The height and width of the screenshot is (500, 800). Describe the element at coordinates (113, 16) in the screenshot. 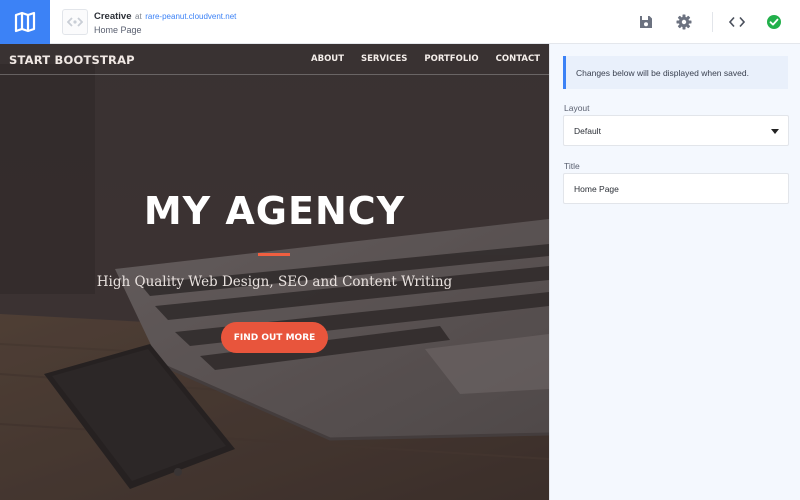

I see `site-name: Creative` at that location.